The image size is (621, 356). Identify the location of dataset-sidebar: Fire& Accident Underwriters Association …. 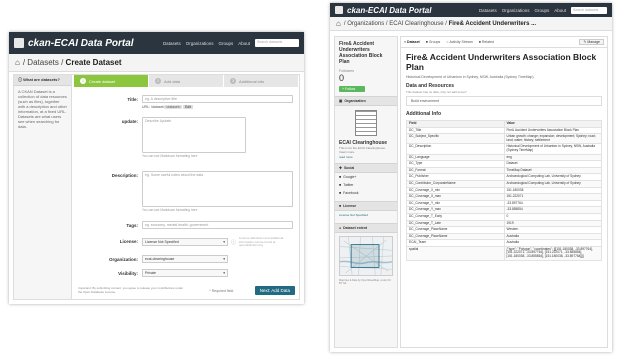
(366, 192).